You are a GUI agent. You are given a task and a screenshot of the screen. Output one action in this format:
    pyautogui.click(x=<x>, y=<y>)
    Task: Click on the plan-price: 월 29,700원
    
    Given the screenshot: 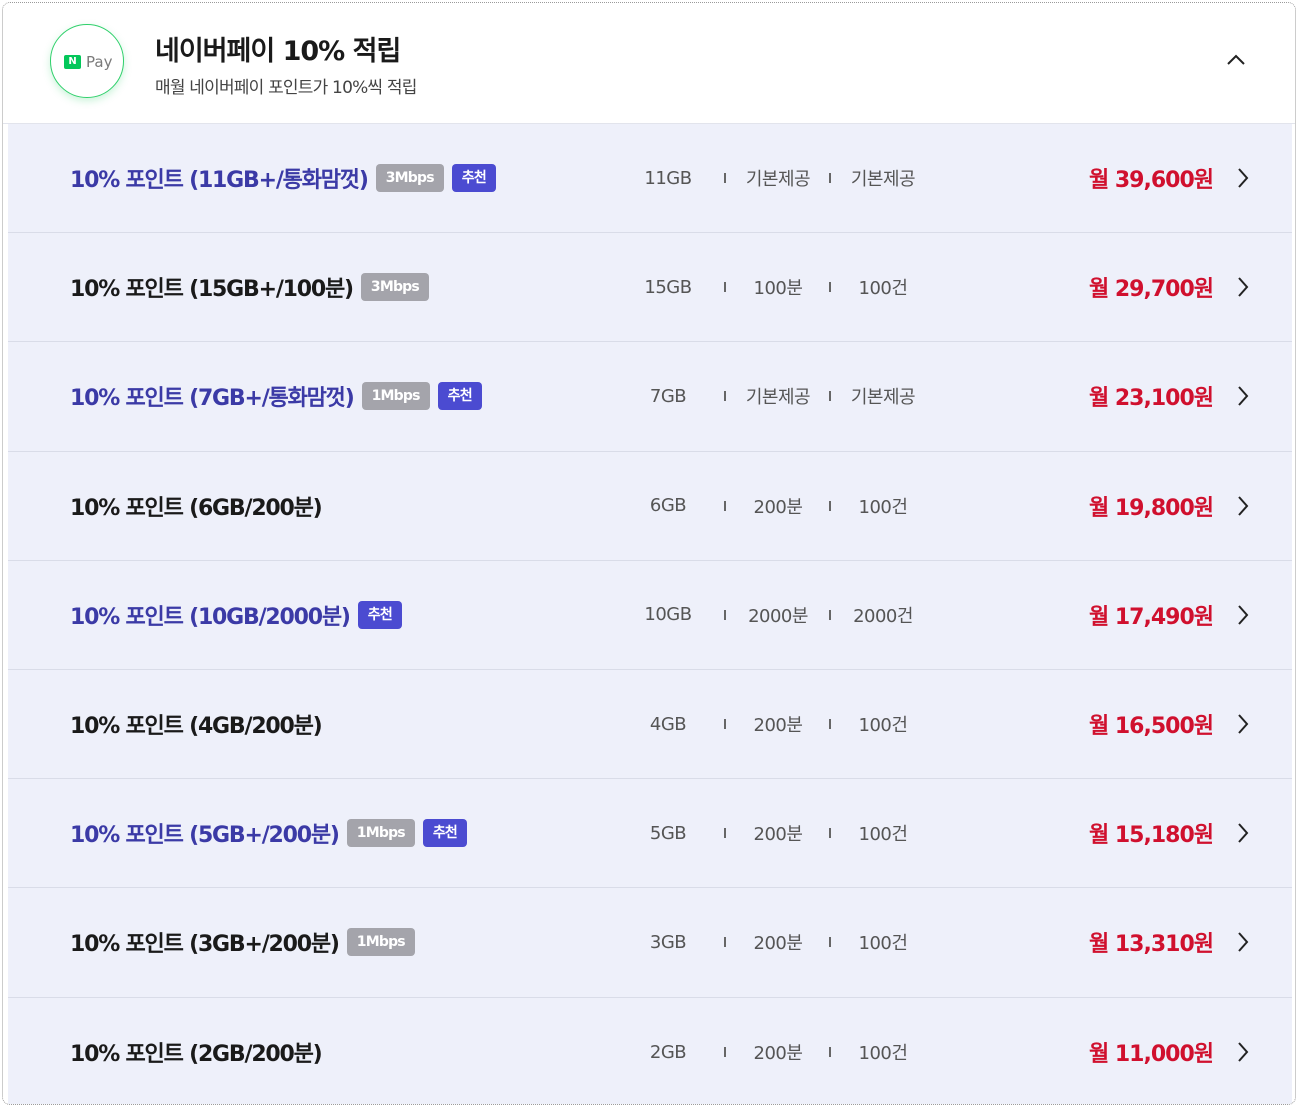 What is the action you would take?
    pyautogui.click(x=1151, y=290)
    